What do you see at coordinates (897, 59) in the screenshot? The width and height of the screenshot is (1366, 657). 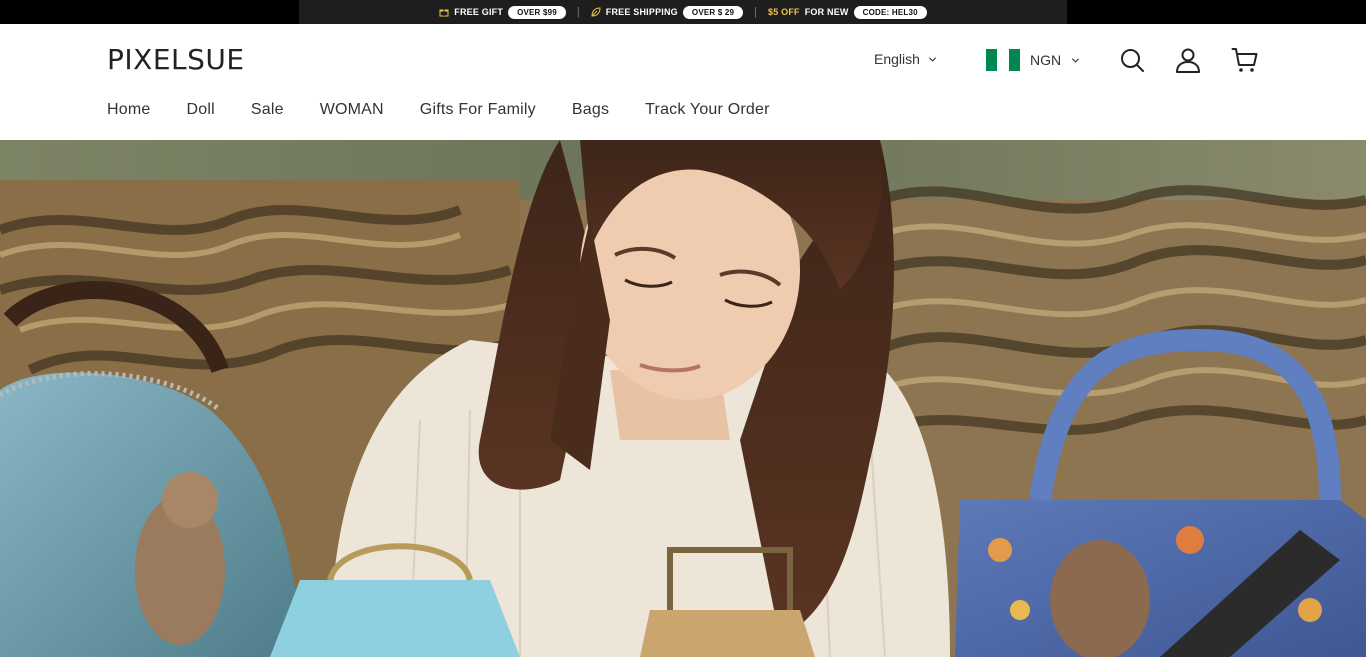 I see `language-label: English` at bounding box center [897, 59].